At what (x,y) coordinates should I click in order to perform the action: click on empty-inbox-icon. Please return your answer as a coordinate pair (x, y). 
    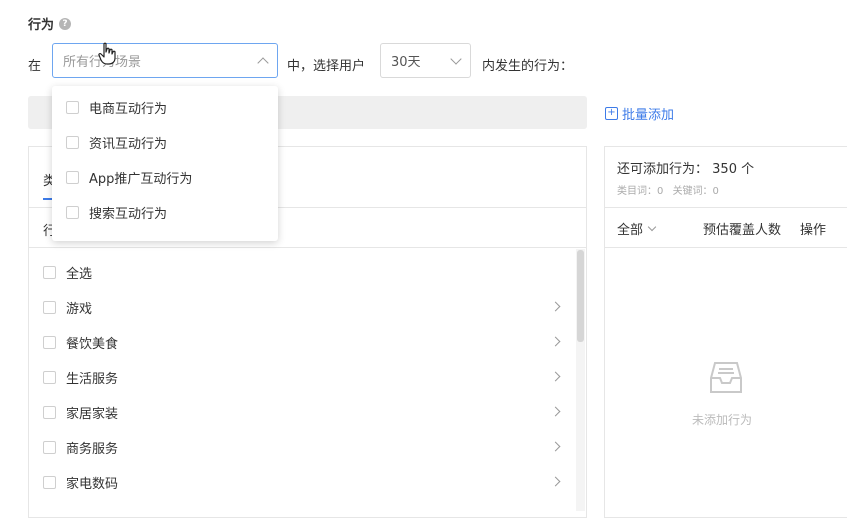
    Looking at the image, I should click on (726, 377).